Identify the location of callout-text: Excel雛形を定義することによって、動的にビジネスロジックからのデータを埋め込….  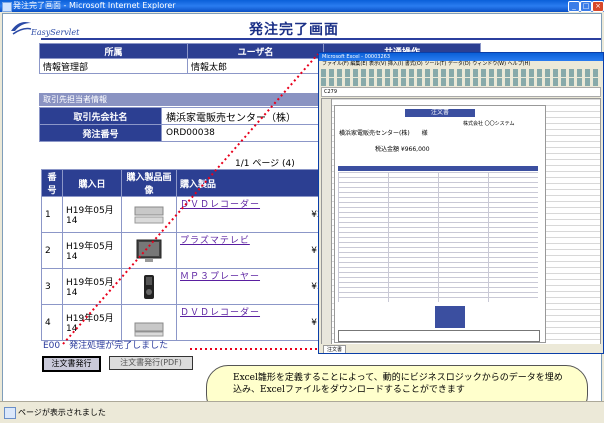
(398, 384).